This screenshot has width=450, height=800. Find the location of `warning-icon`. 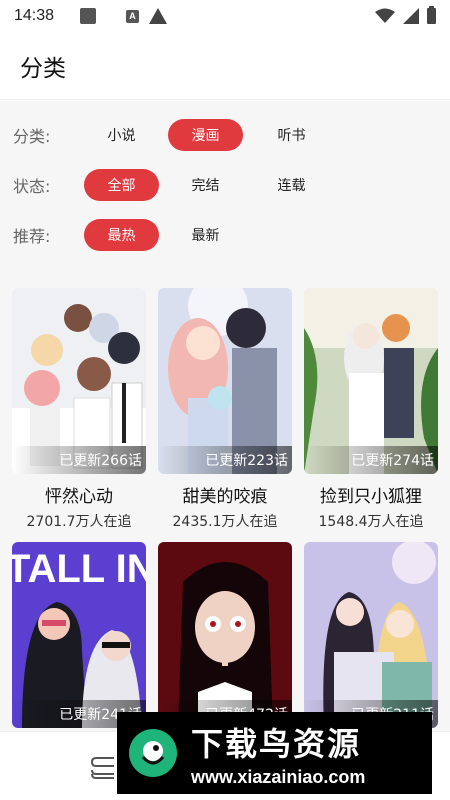

warning-icon is located at coordinates (158, 16).